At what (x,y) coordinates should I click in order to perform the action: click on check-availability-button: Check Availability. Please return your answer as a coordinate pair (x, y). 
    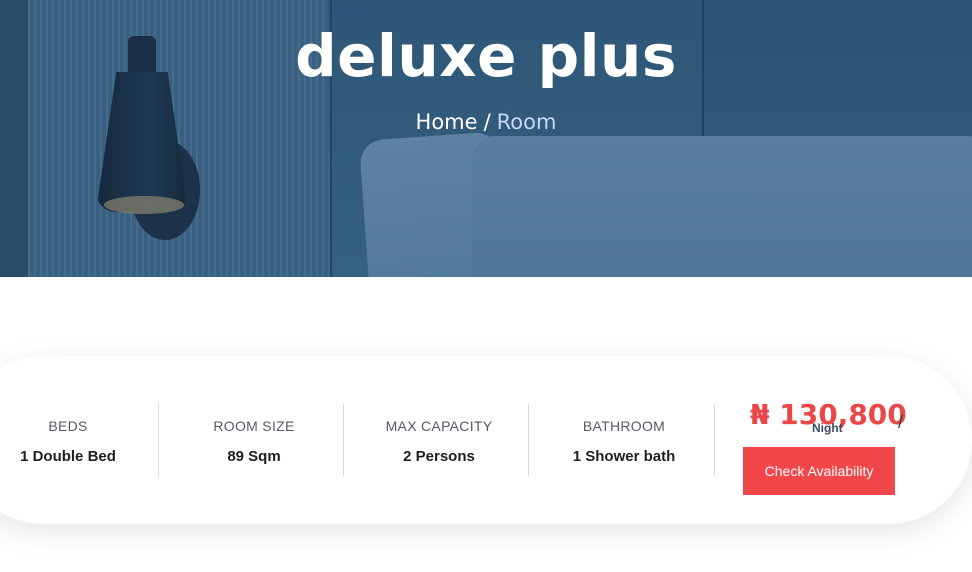
    Looking at the image, I should click on (819, 471).